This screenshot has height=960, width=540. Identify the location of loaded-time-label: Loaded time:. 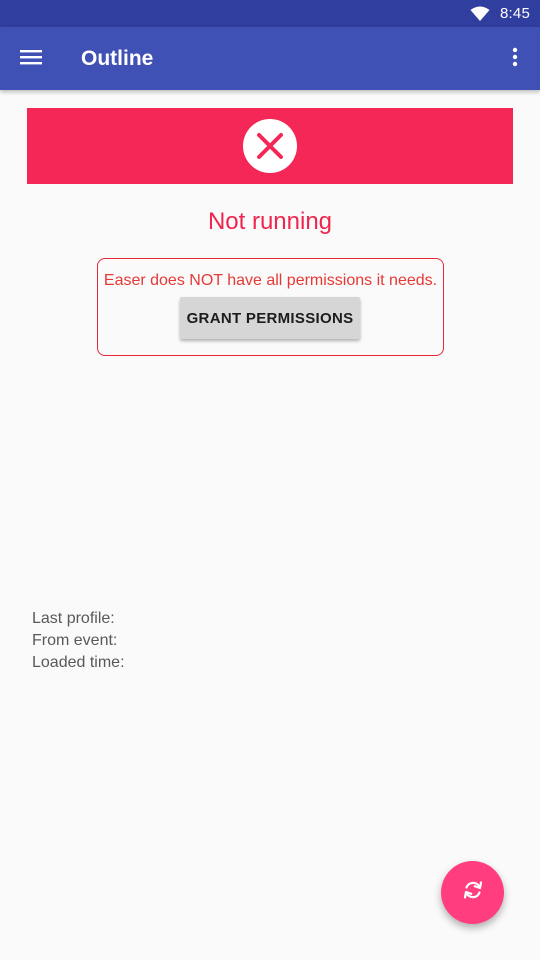
(78, 662).